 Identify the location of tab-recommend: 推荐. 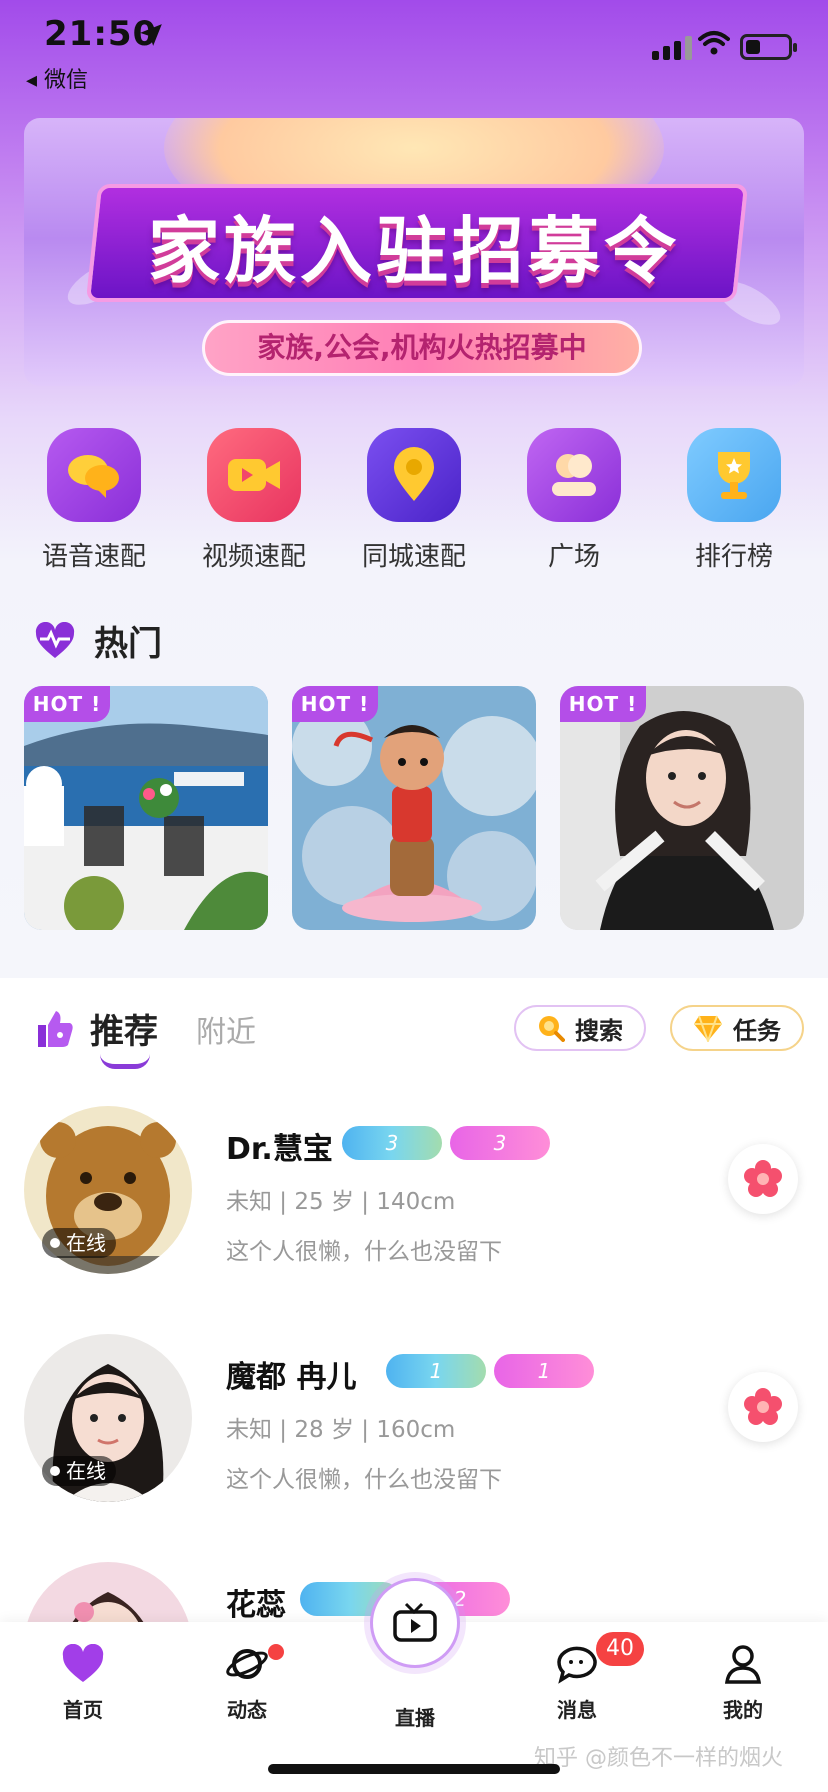
(124, 1036).